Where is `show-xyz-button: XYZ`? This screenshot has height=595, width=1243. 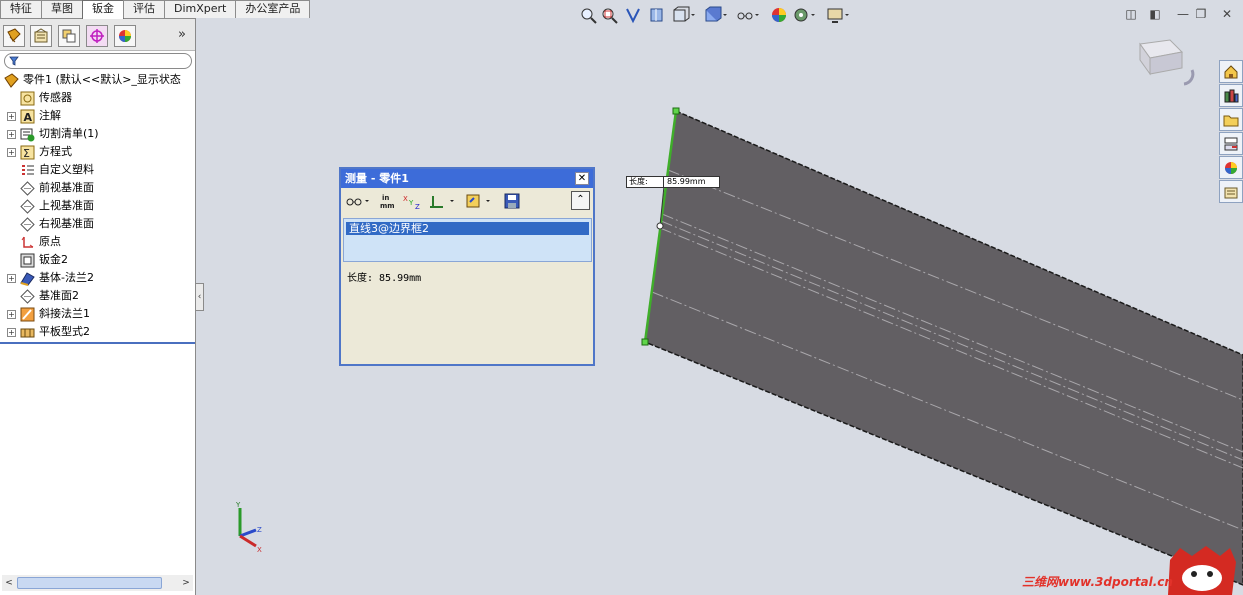
show-xyz-button: XYZ is located at coordinates (413, 201).